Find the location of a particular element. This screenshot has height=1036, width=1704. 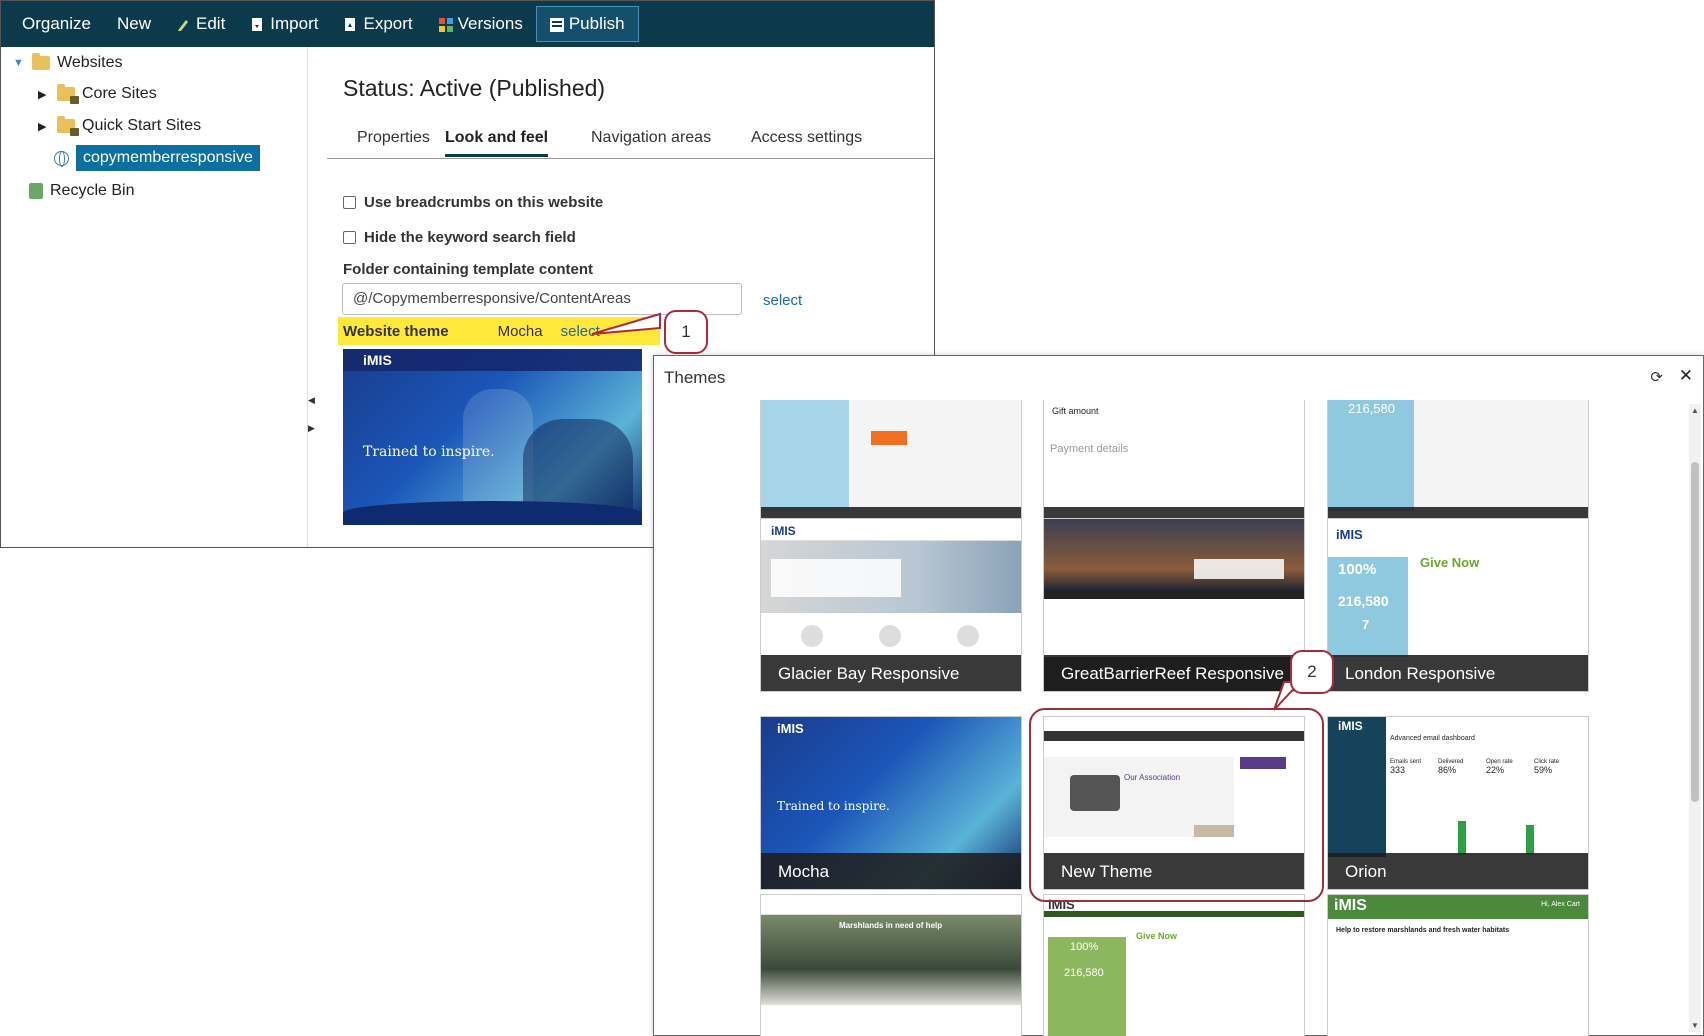

import-button: Import is located at coordinates (284, 24).